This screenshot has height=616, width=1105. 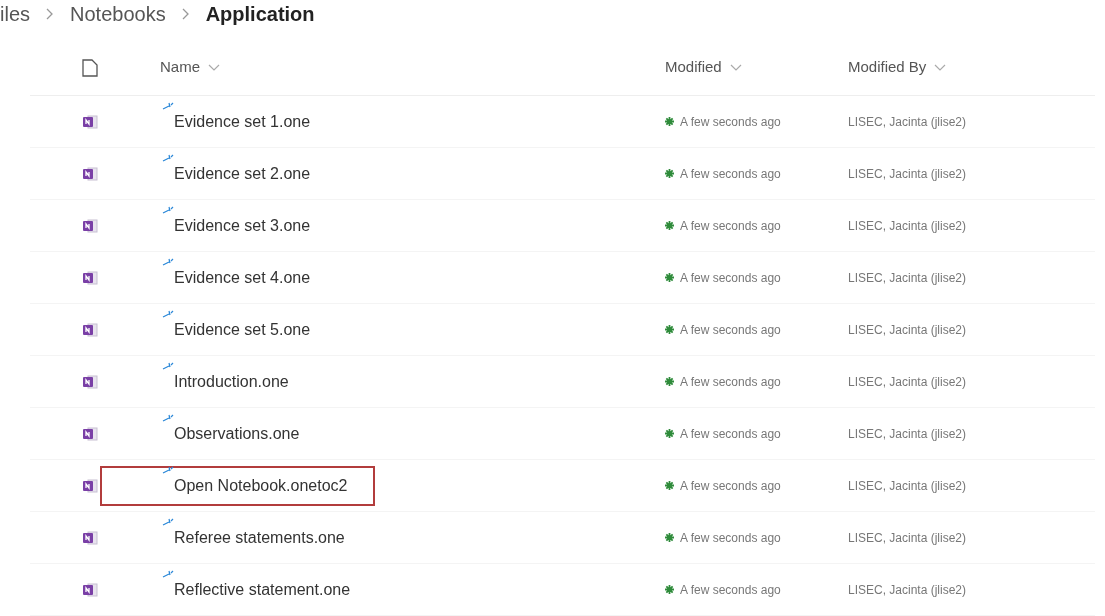 I want to click on file-name-link: Evidence set 2.one, so click(x=237, y=173).